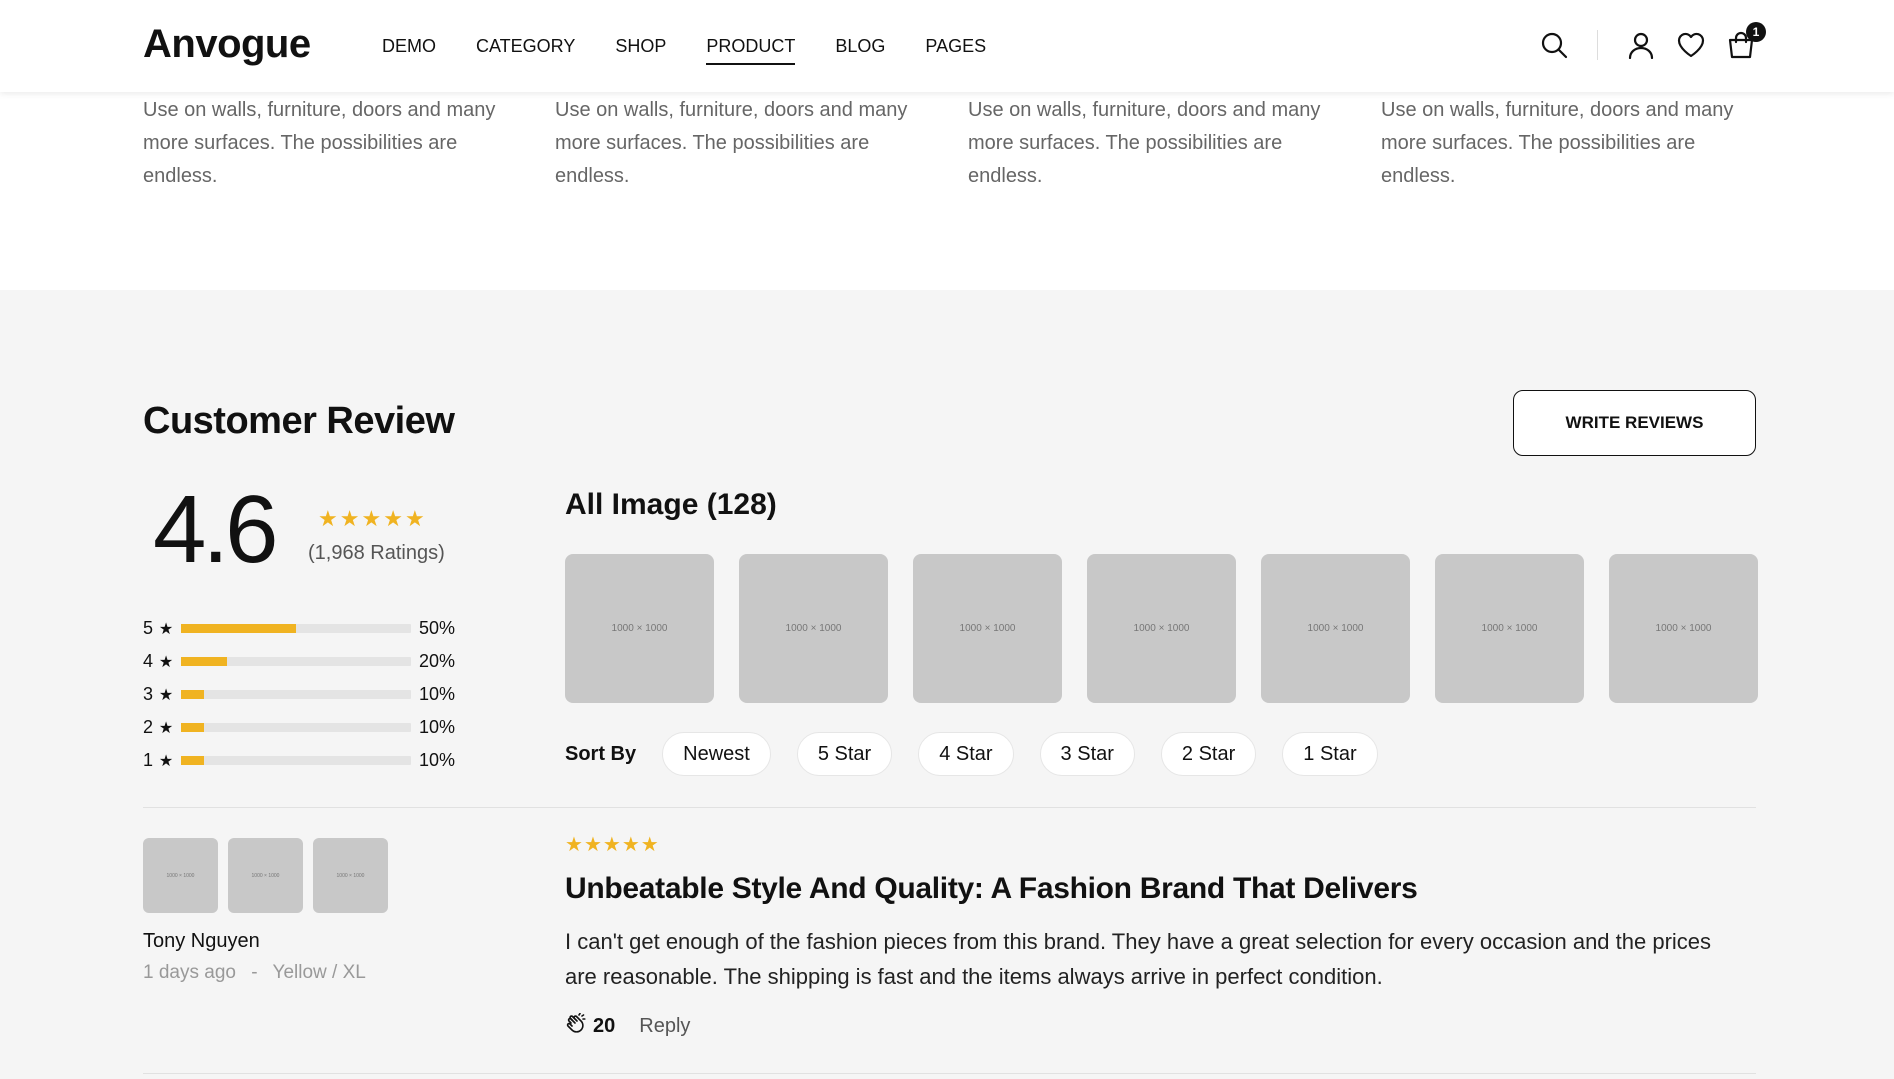 This screenshot has width=1894, height=1079. What do you see at coordinates (860, 46) in the screenshot?
I see `nav-item-blog: BLOG` at bounding box center [860, 46].